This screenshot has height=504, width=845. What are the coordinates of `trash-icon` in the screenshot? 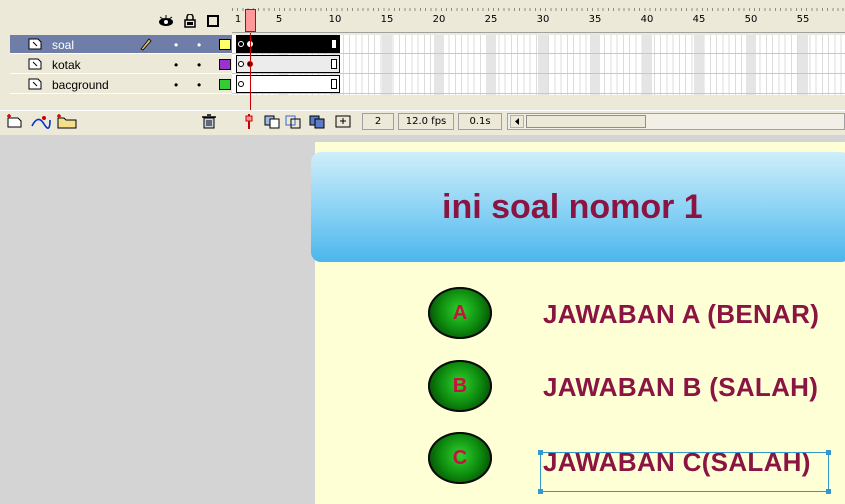 It's located at (209, 121).